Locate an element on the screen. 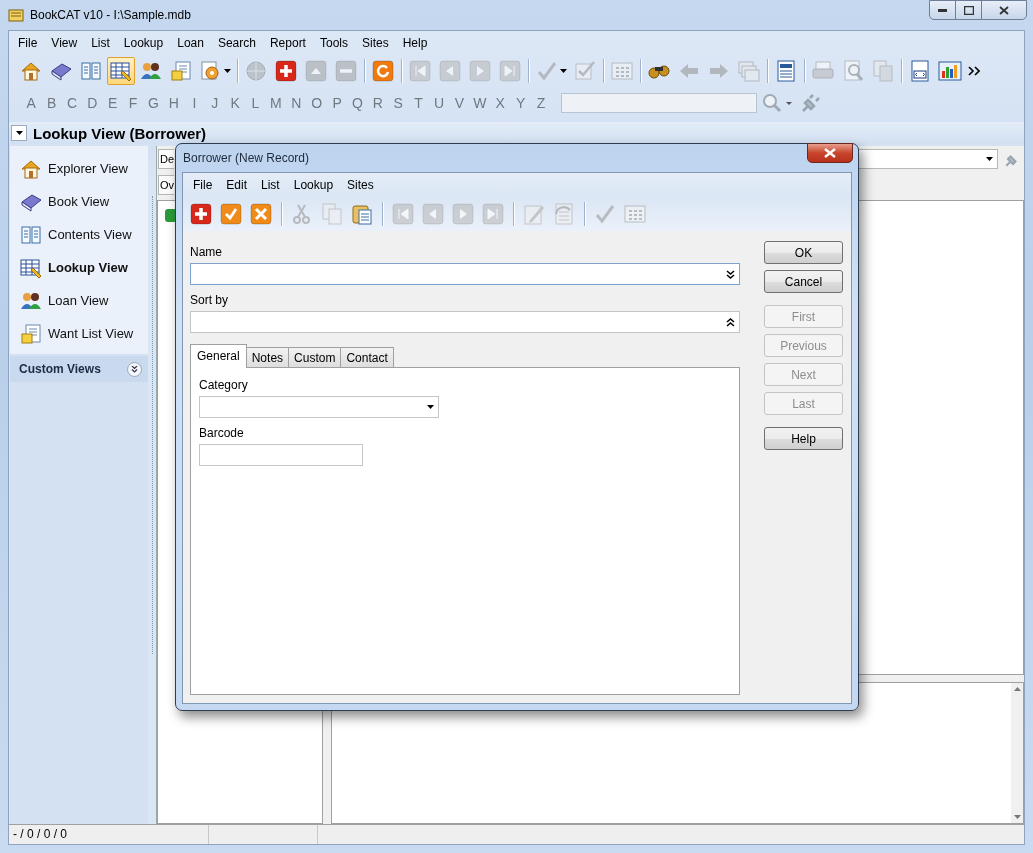  letter-link: K is located at coordinates (235, 103).